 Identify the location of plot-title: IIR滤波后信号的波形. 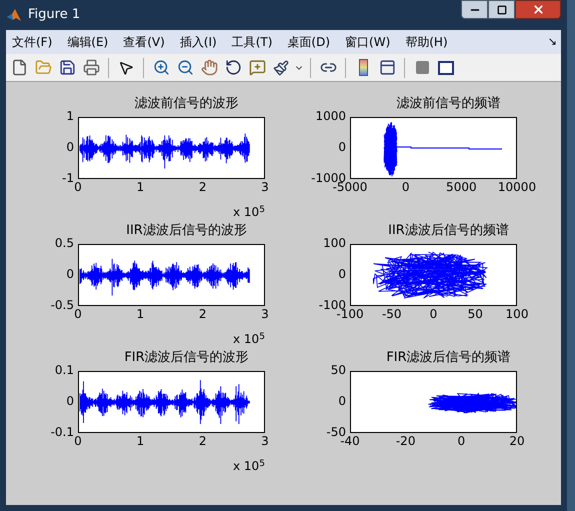
(186, 231).